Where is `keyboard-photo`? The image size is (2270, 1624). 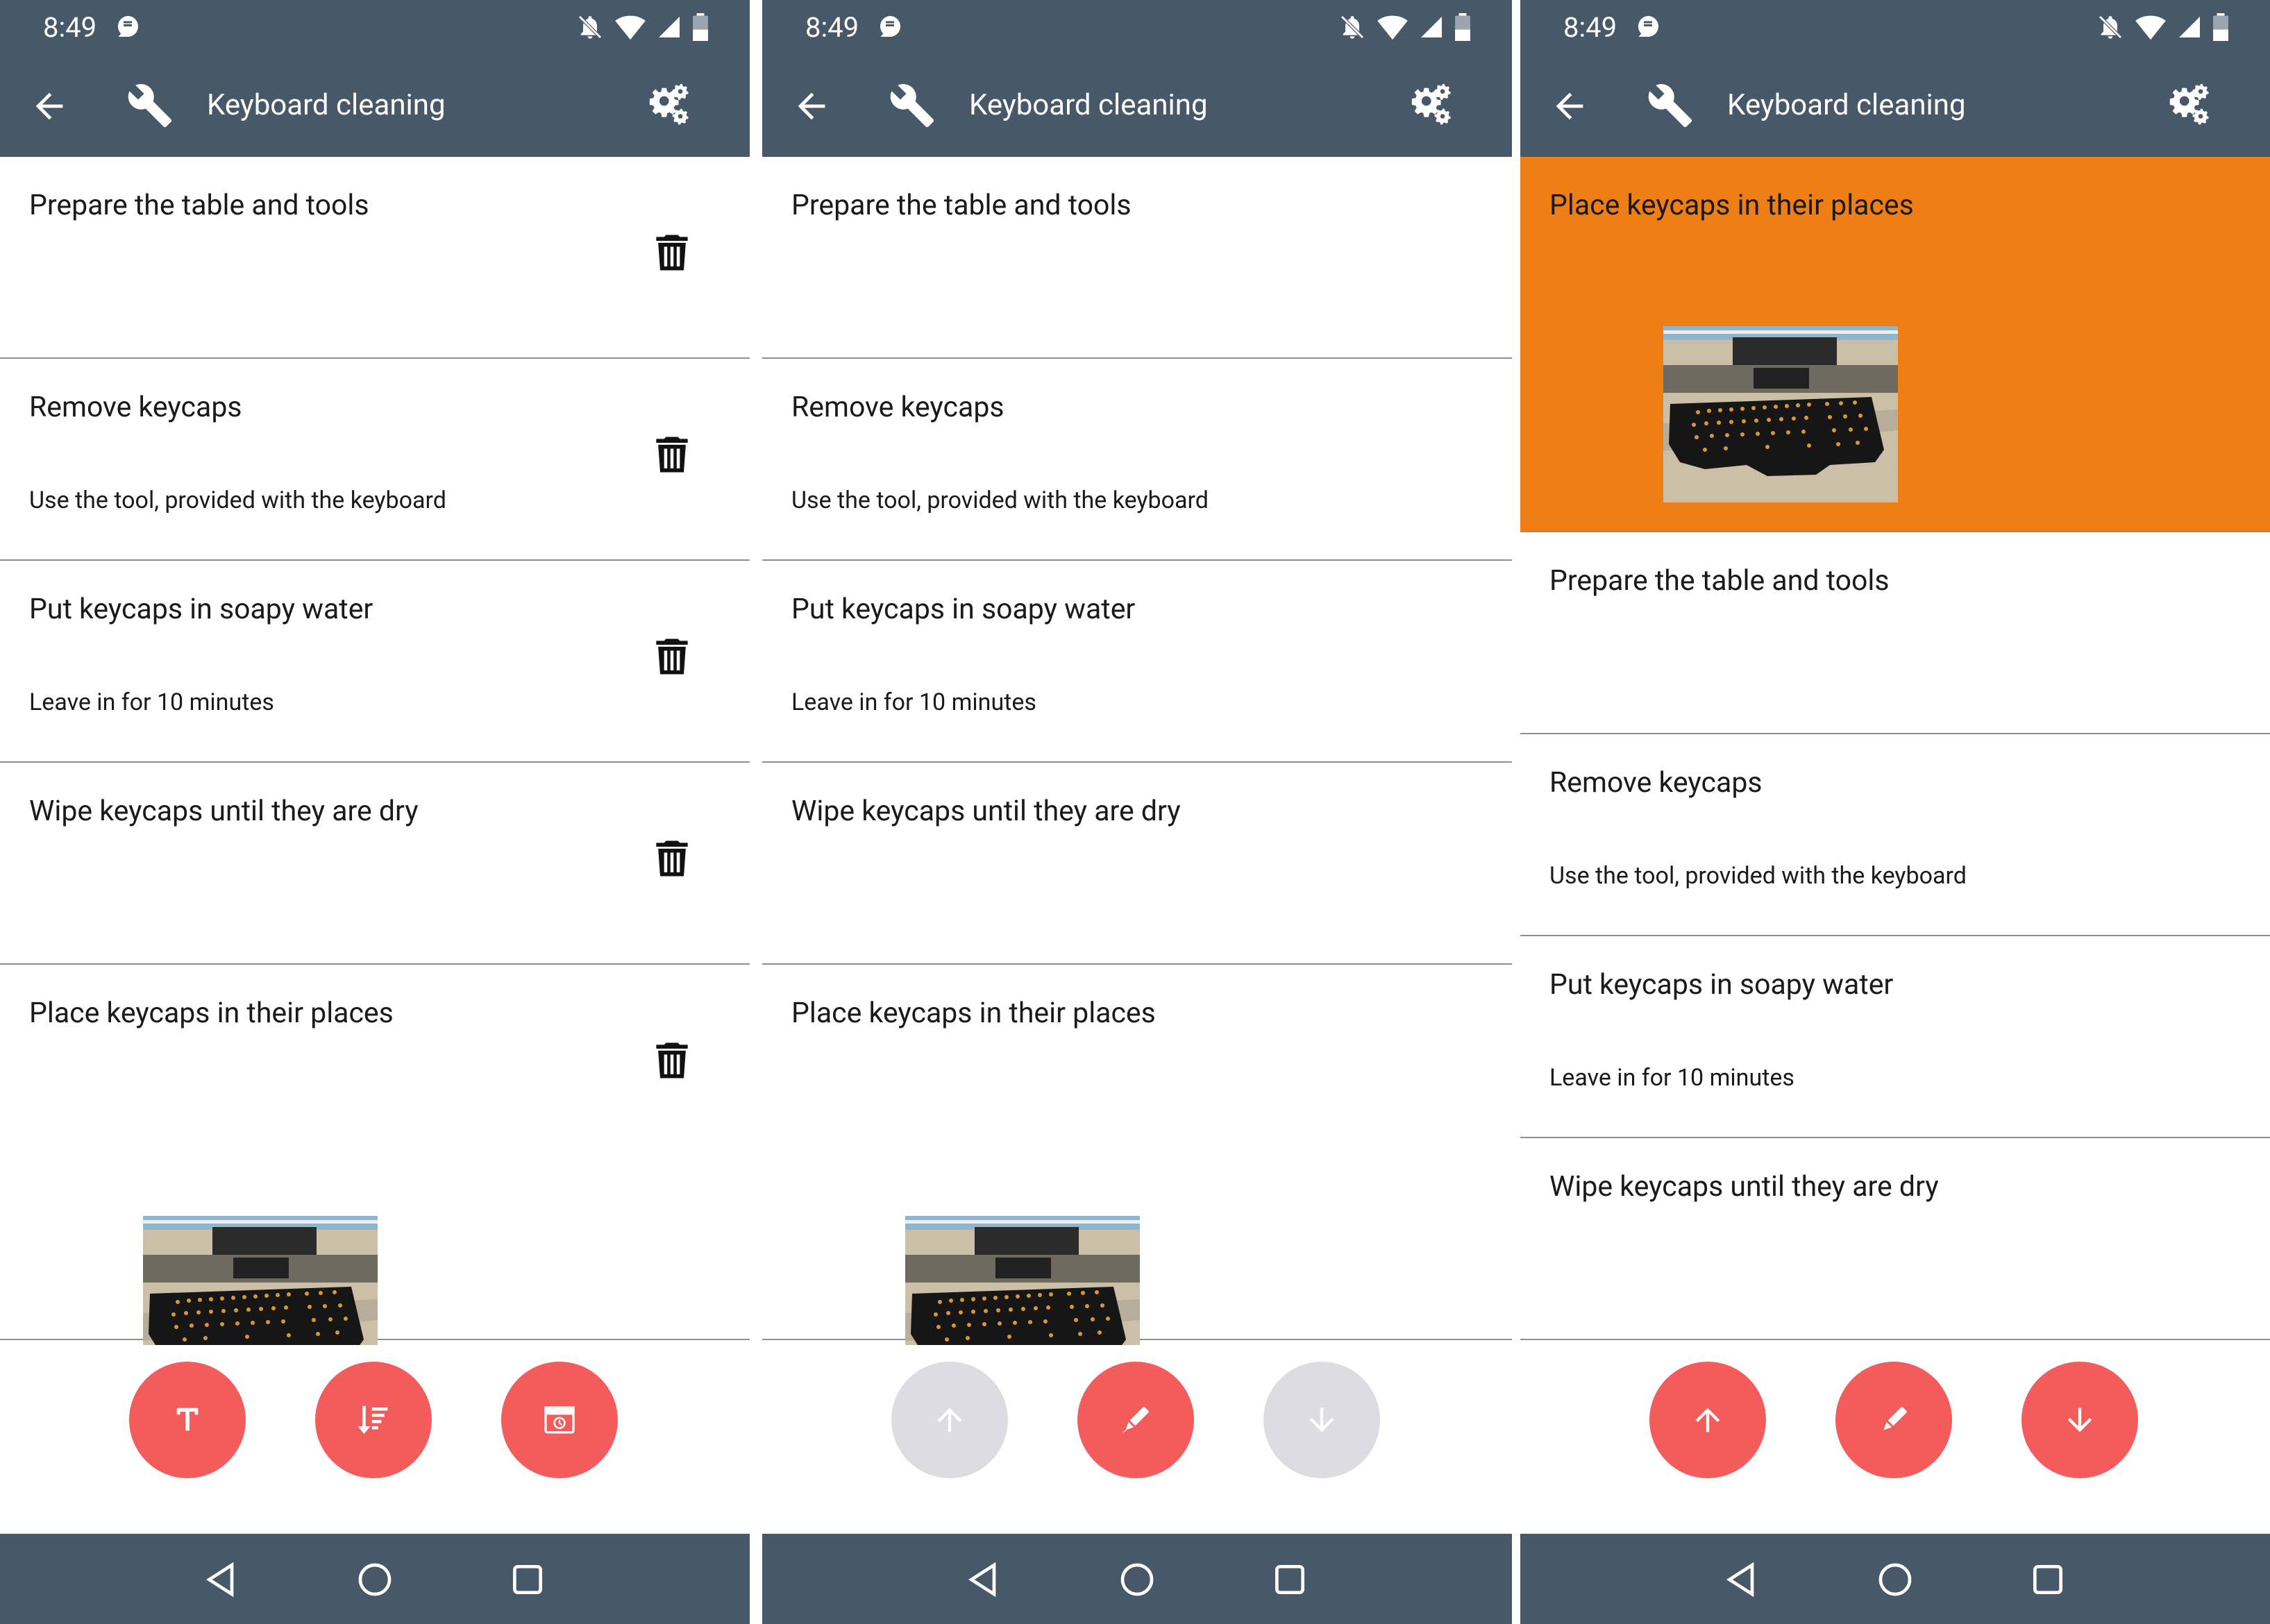
keyboard-photo is located at coordinates (1781, 414).